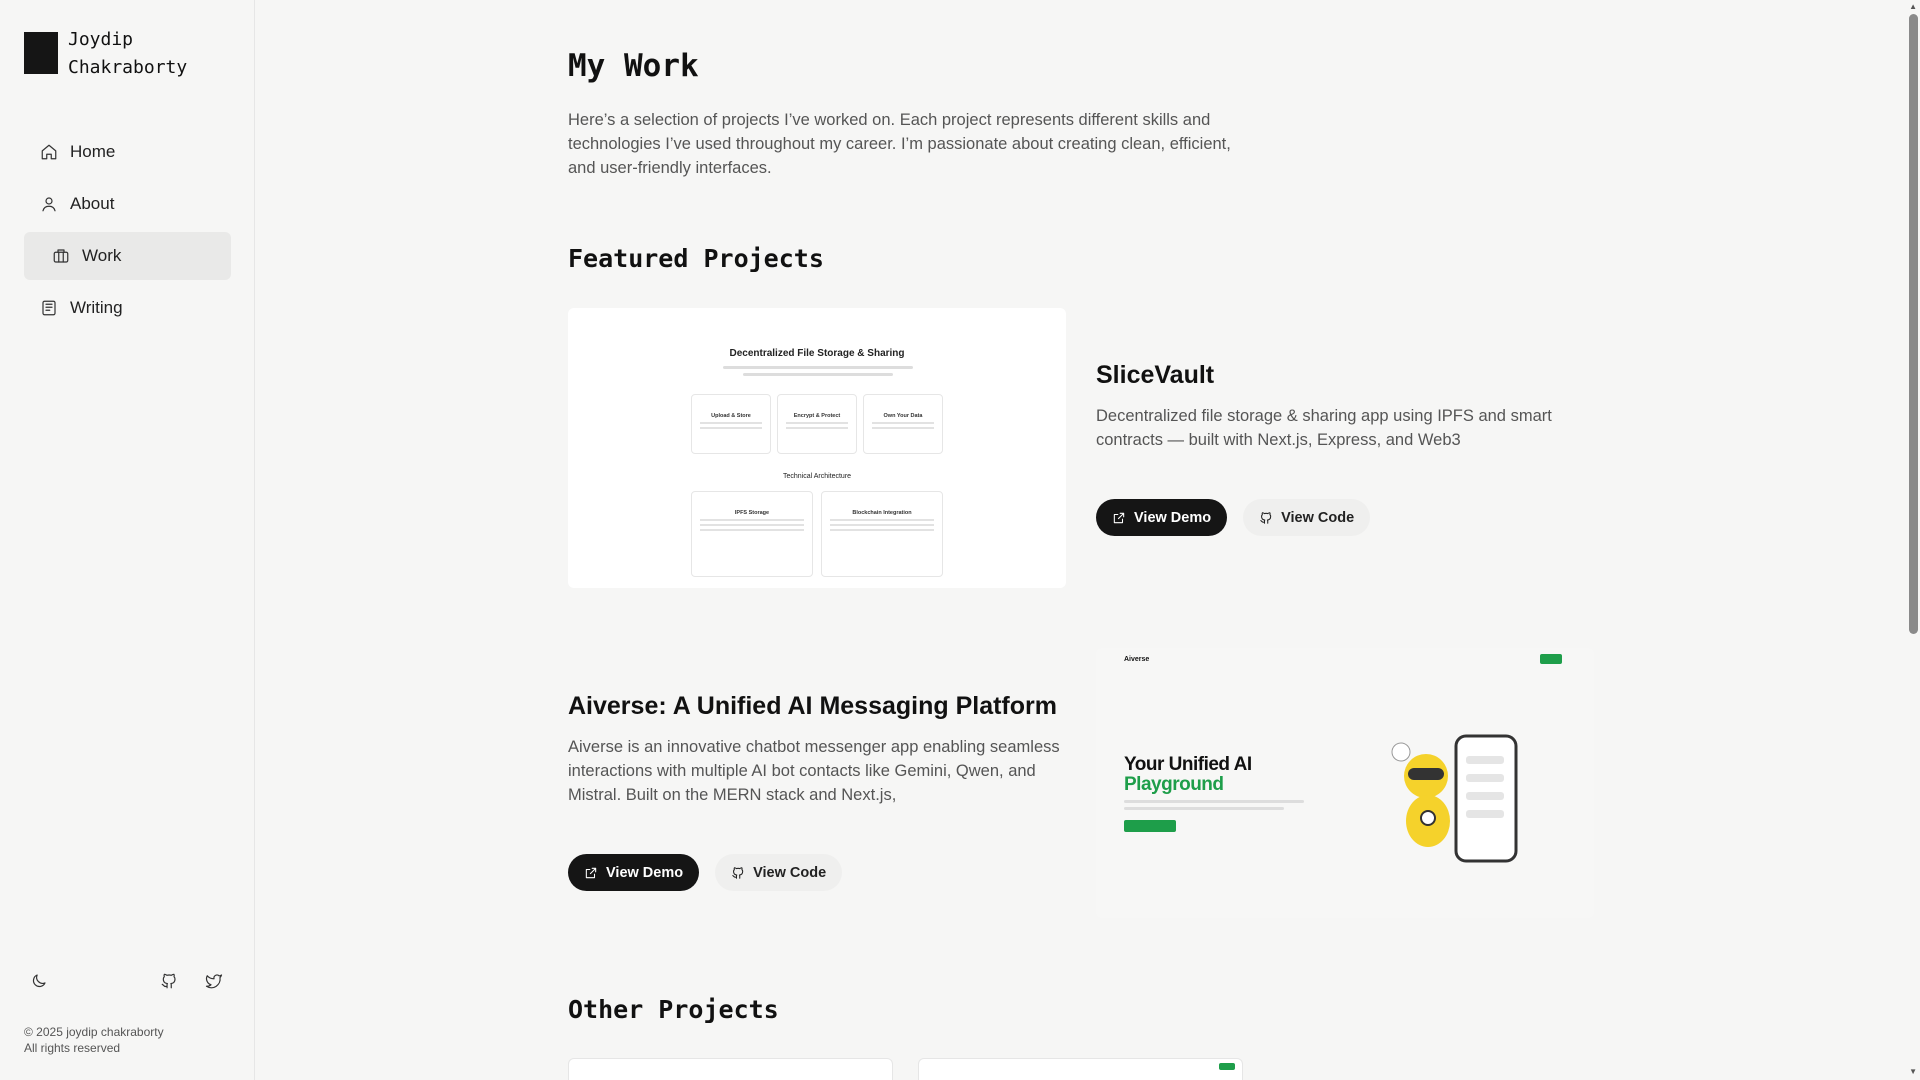 The height and width of the screenshot is (1080, 1920). What do you see at coordinates (92, 203) in the screenshot?
I see `sidebar-item-label: About` at bounding box center [92, 203].